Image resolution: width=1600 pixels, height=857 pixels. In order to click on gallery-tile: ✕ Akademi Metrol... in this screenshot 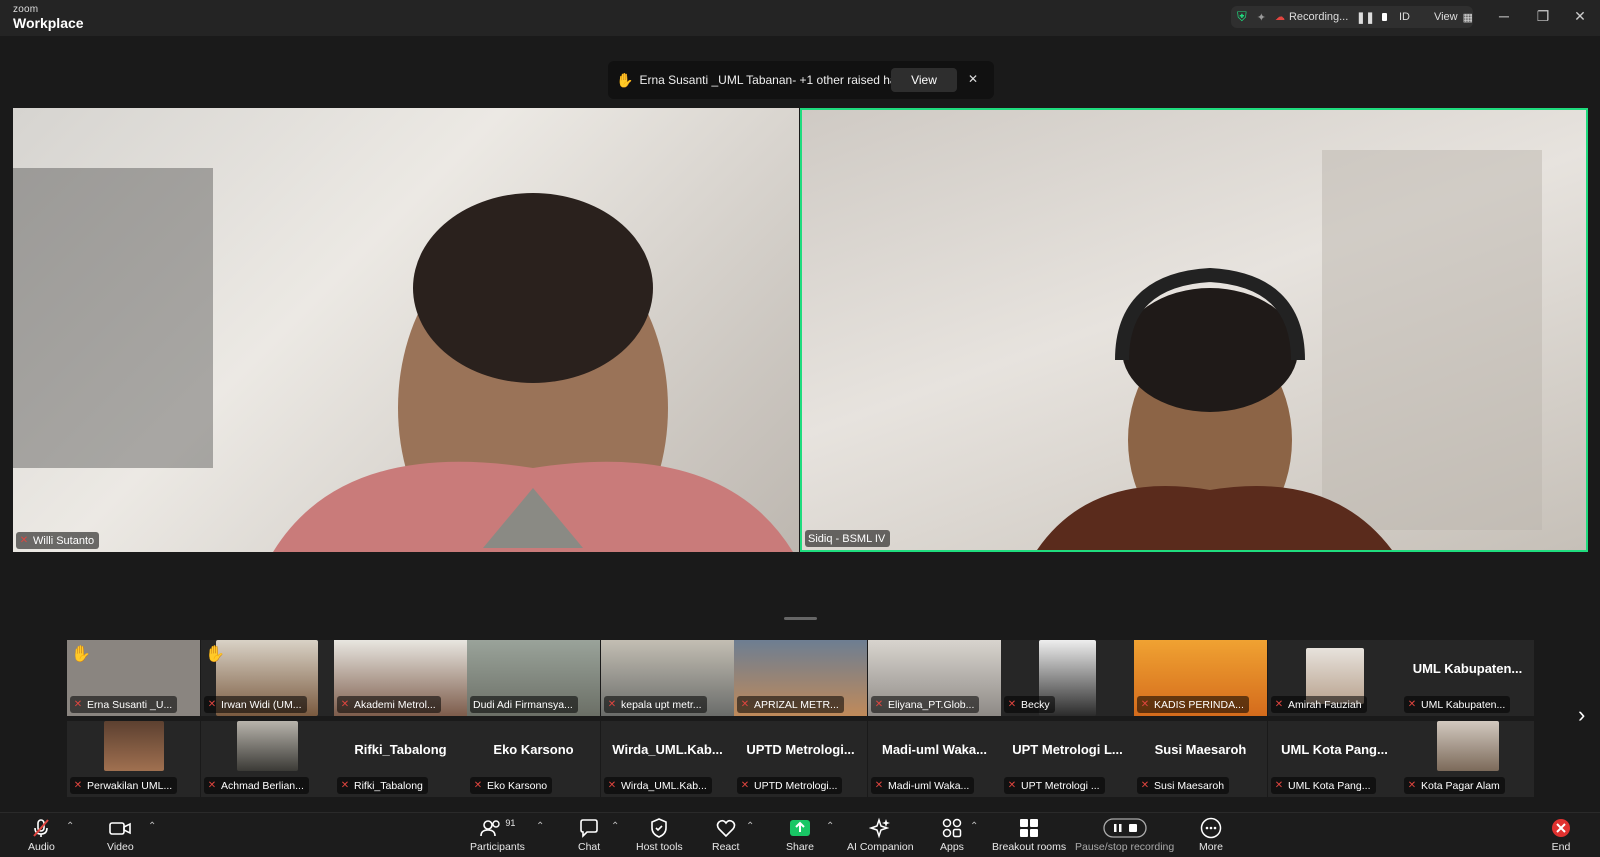, I will do `click(400, 678)`.